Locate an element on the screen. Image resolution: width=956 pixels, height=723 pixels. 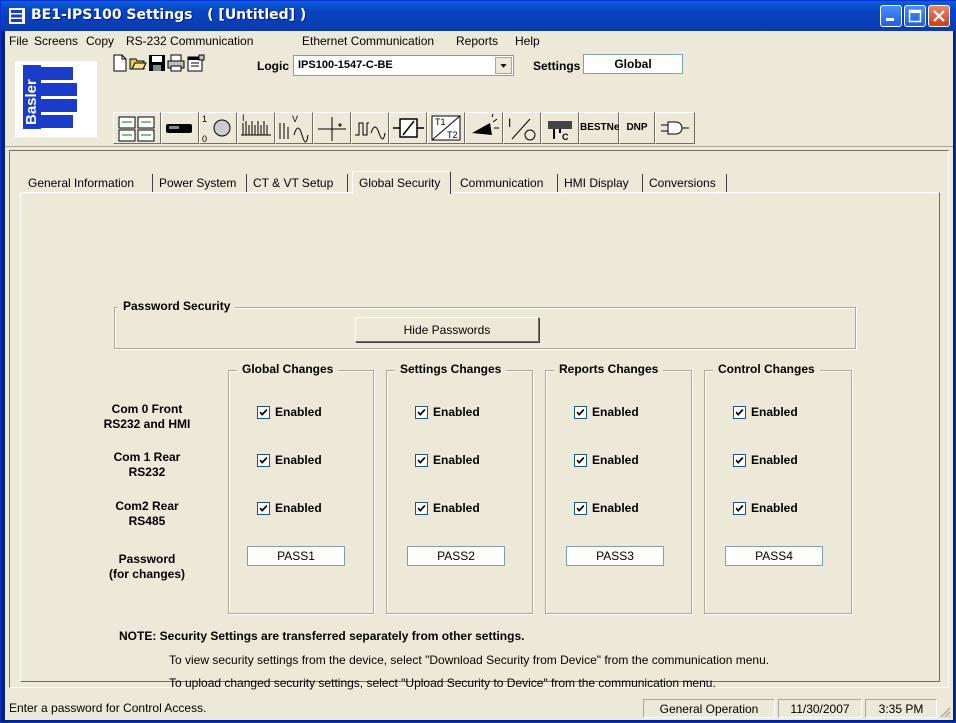
setting-groups-screen-button: T1 T2 is located at coordinates (446, 128).